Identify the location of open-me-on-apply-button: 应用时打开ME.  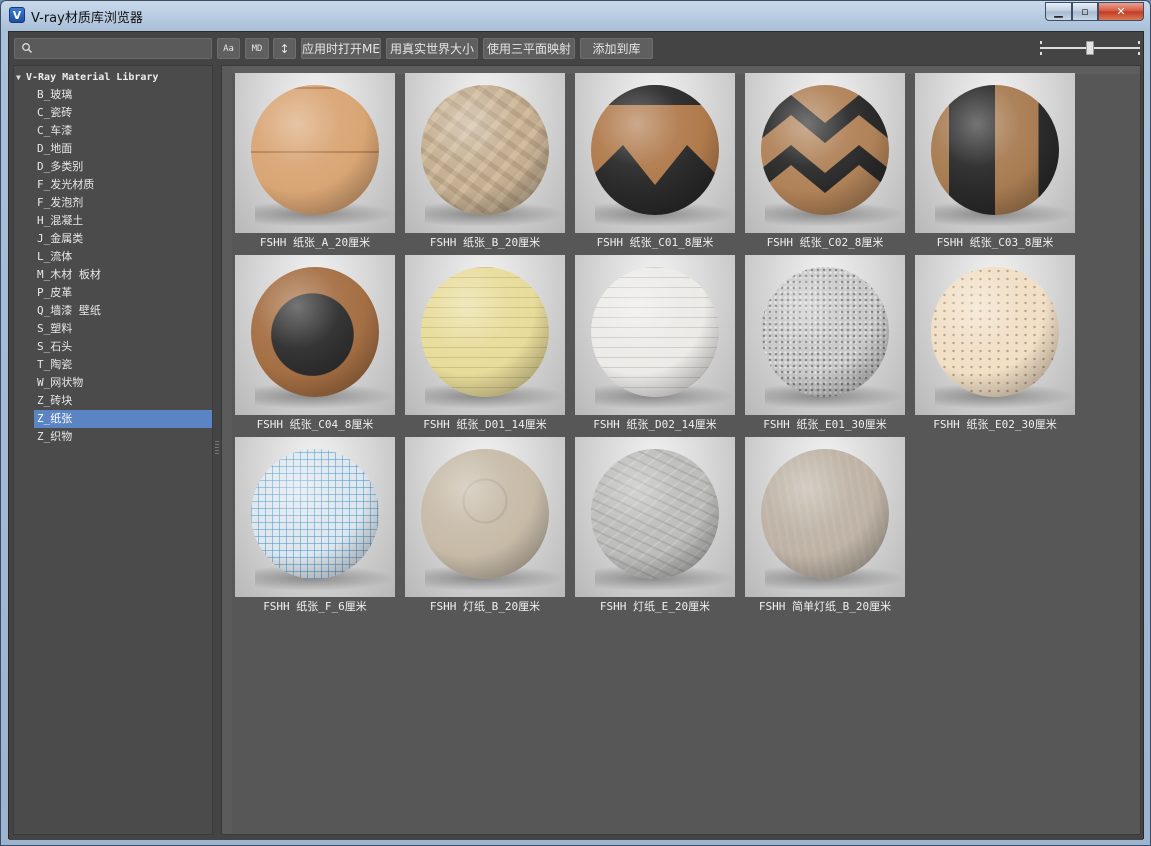
(341, 48).